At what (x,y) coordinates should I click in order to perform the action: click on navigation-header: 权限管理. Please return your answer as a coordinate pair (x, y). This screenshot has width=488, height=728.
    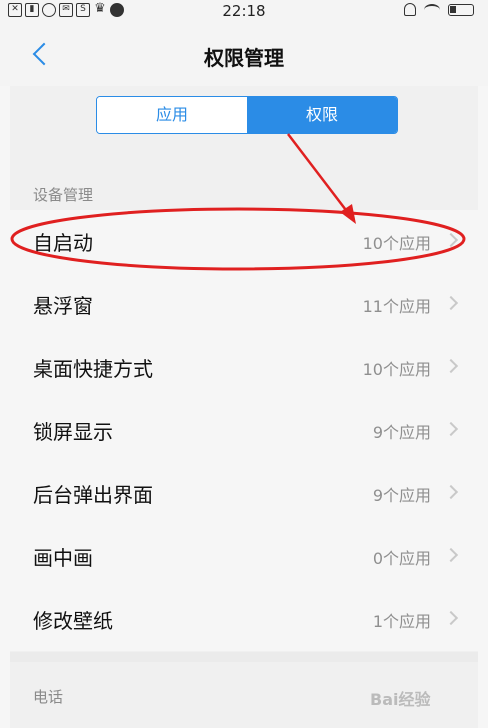
    Looking at the image, I should click on (244, 54).